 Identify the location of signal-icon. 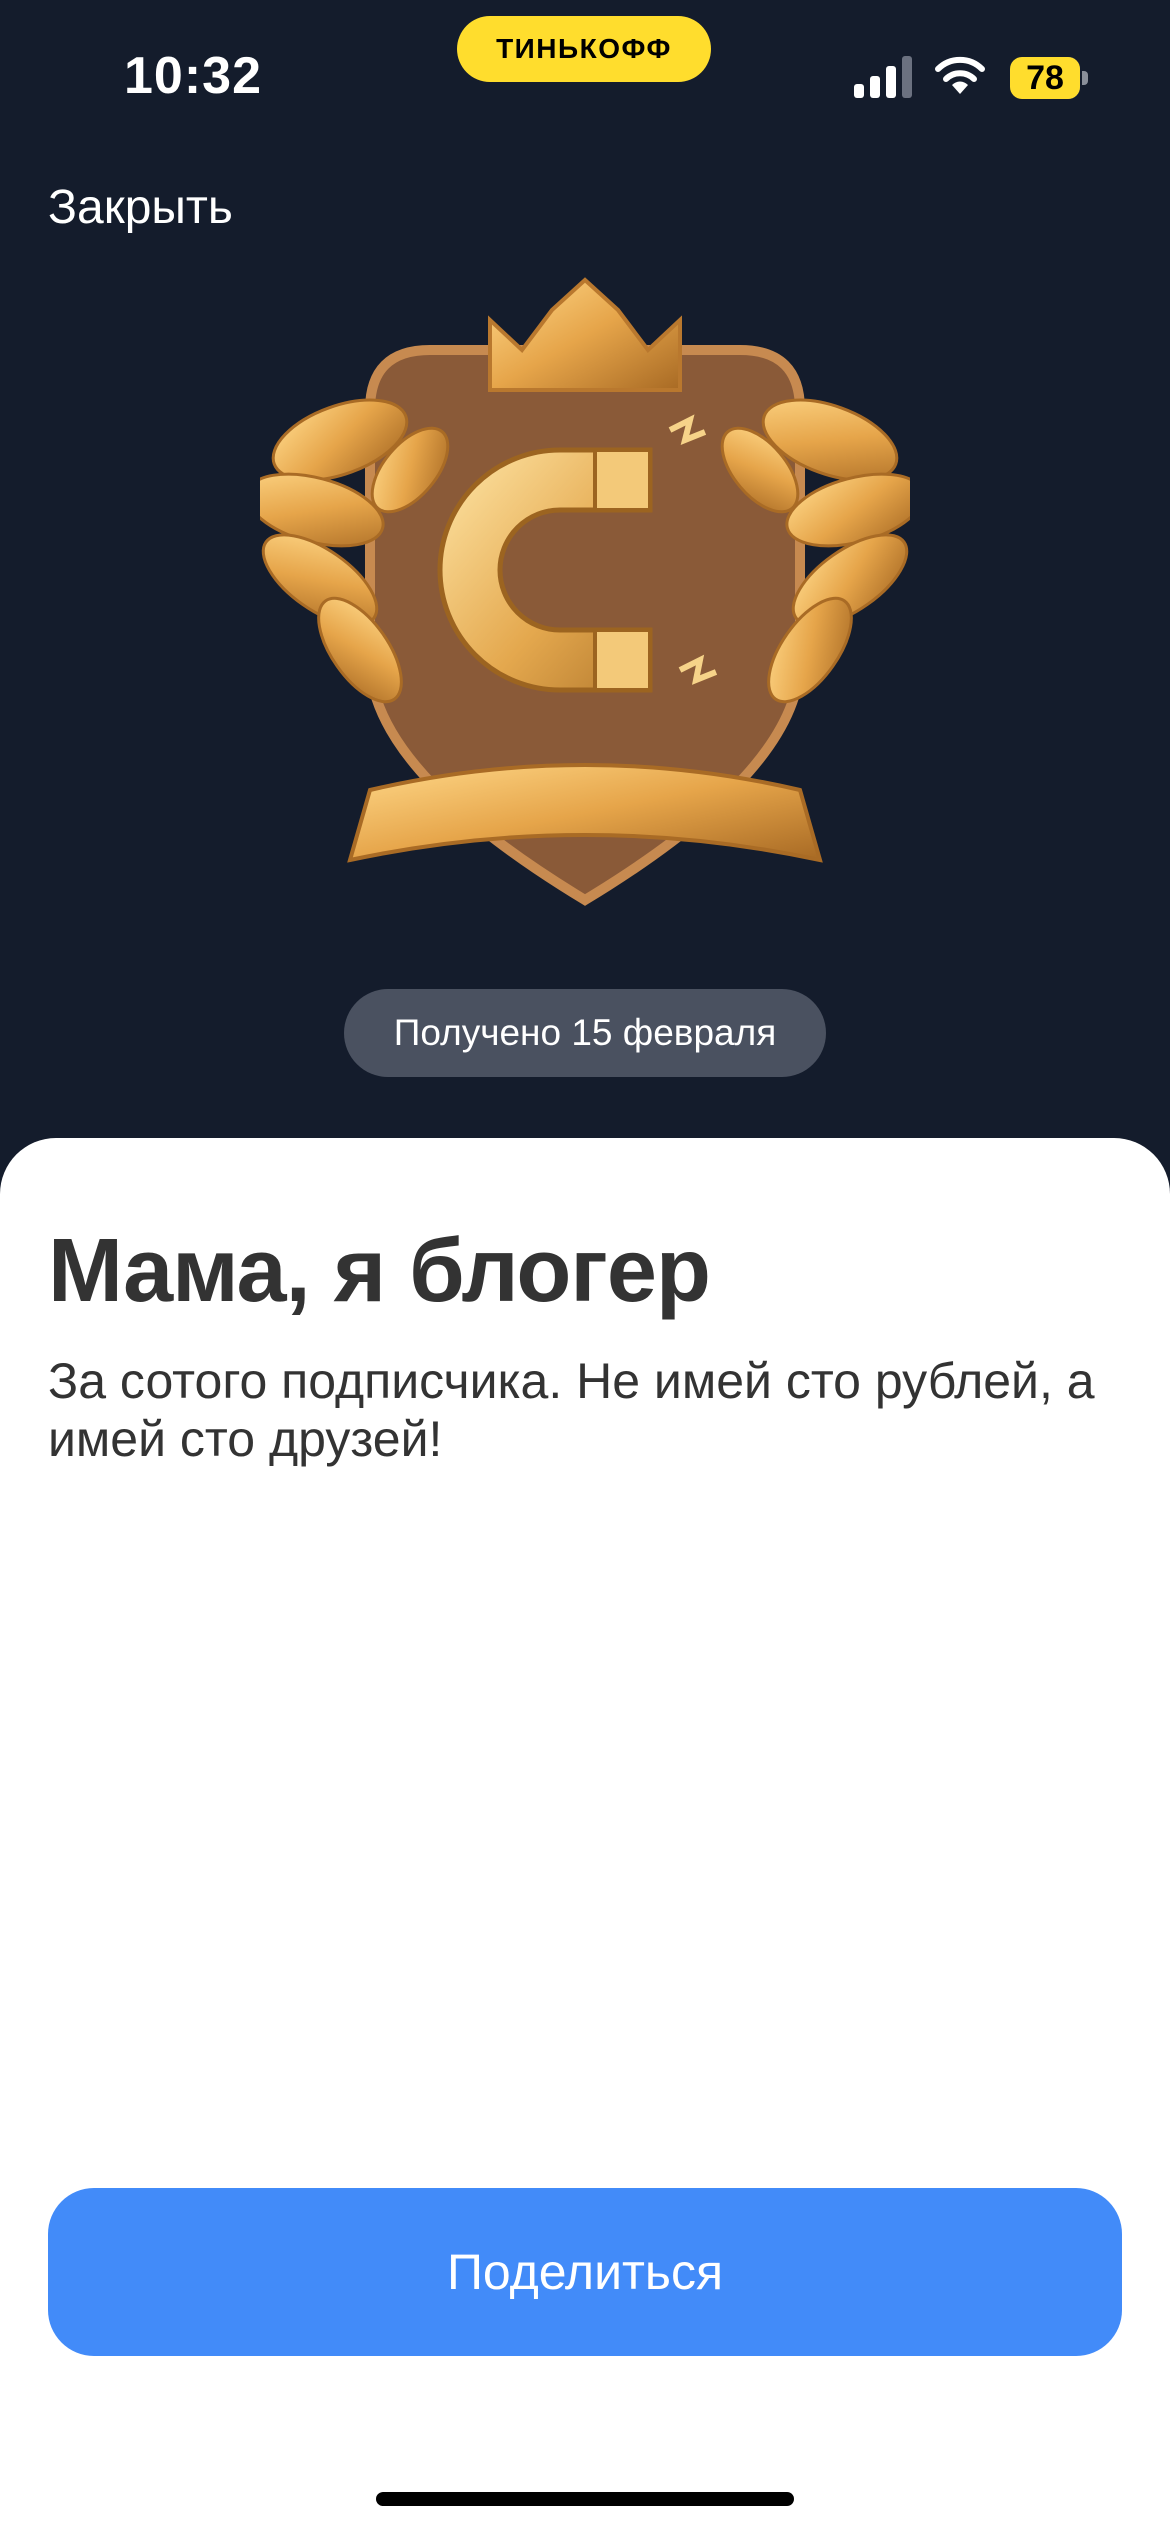
(883, 77).